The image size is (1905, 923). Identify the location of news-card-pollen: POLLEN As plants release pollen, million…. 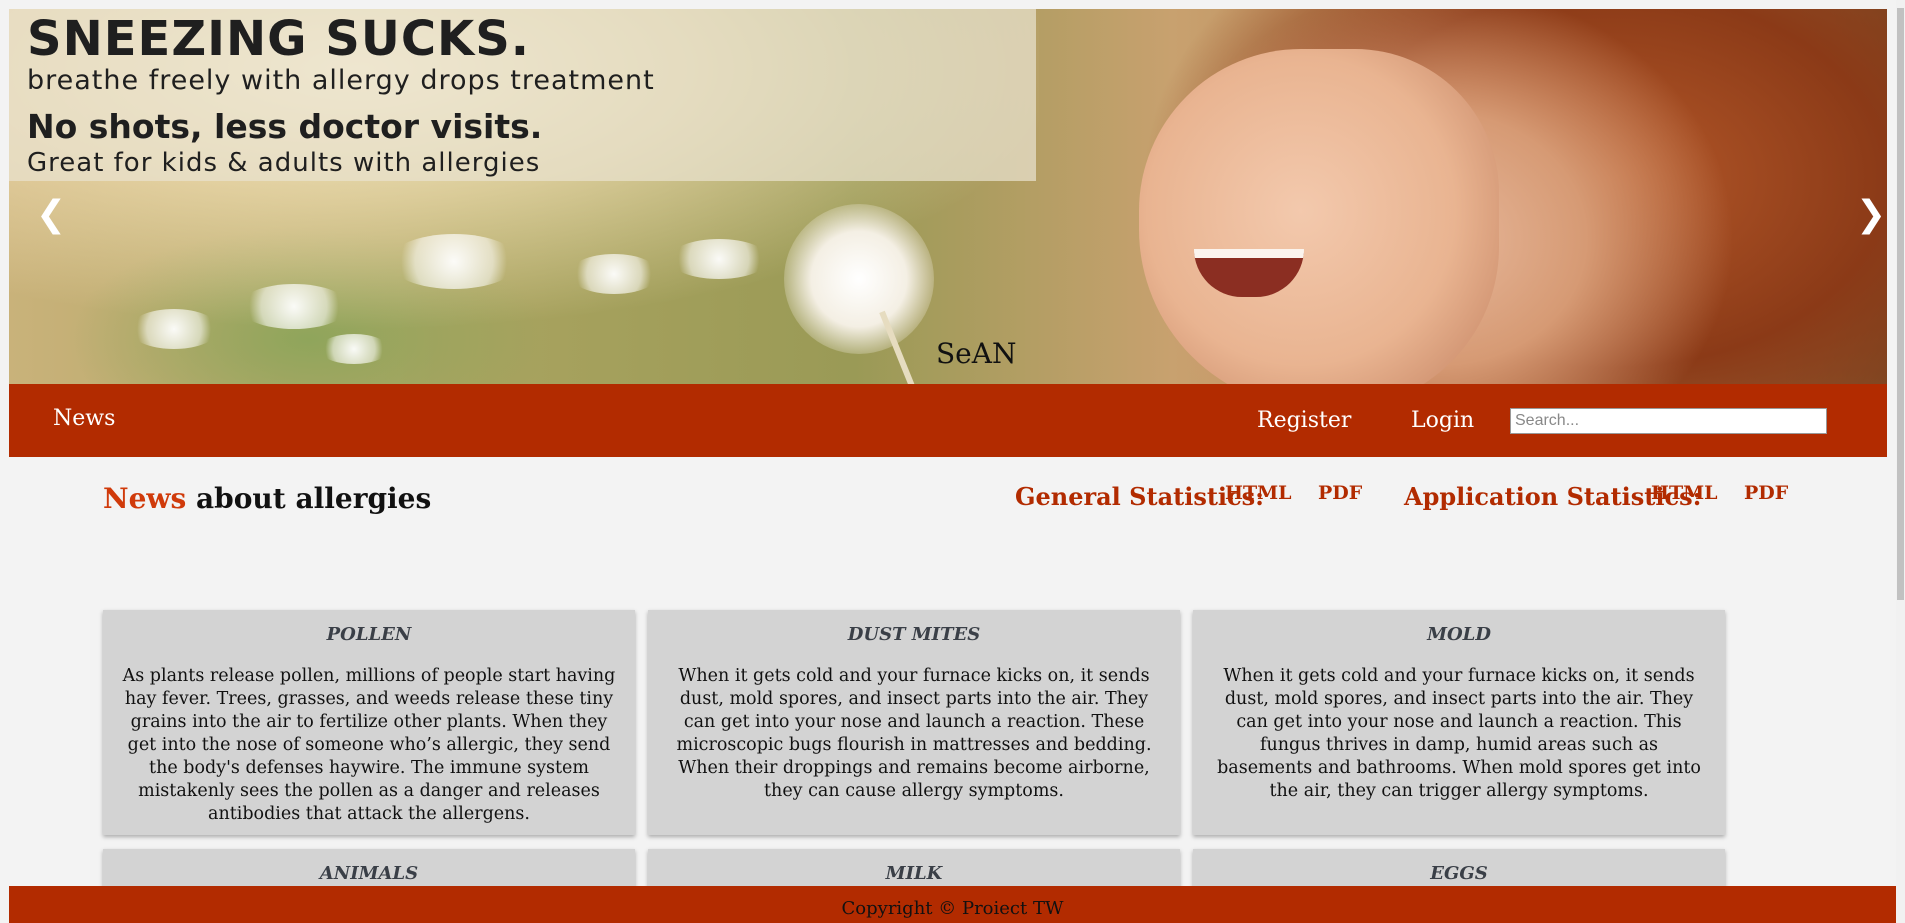
(369, 722).